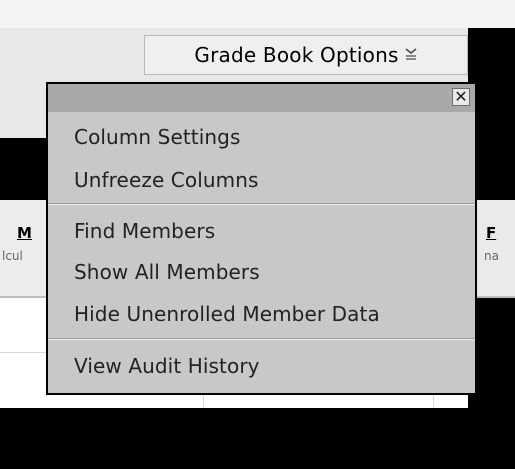 The width and height of the screenshot is (515, 469). What do you see at coordinates (167, 366) in the screenshot?
I see `menu-item-view-audit-history: View Audit History` at bounding box center [167, 366].